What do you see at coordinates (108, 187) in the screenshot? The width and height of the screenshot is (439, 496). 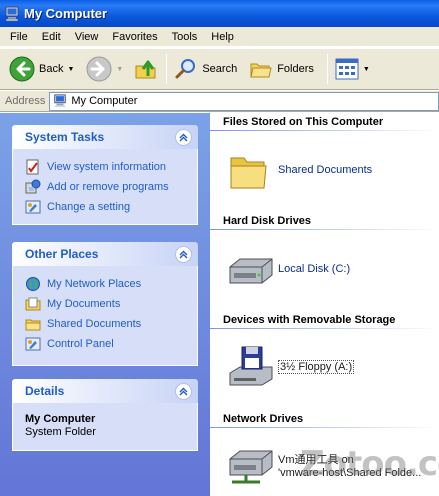 I see `link-label: Add or remove programs` at bounding box center [108, 187].